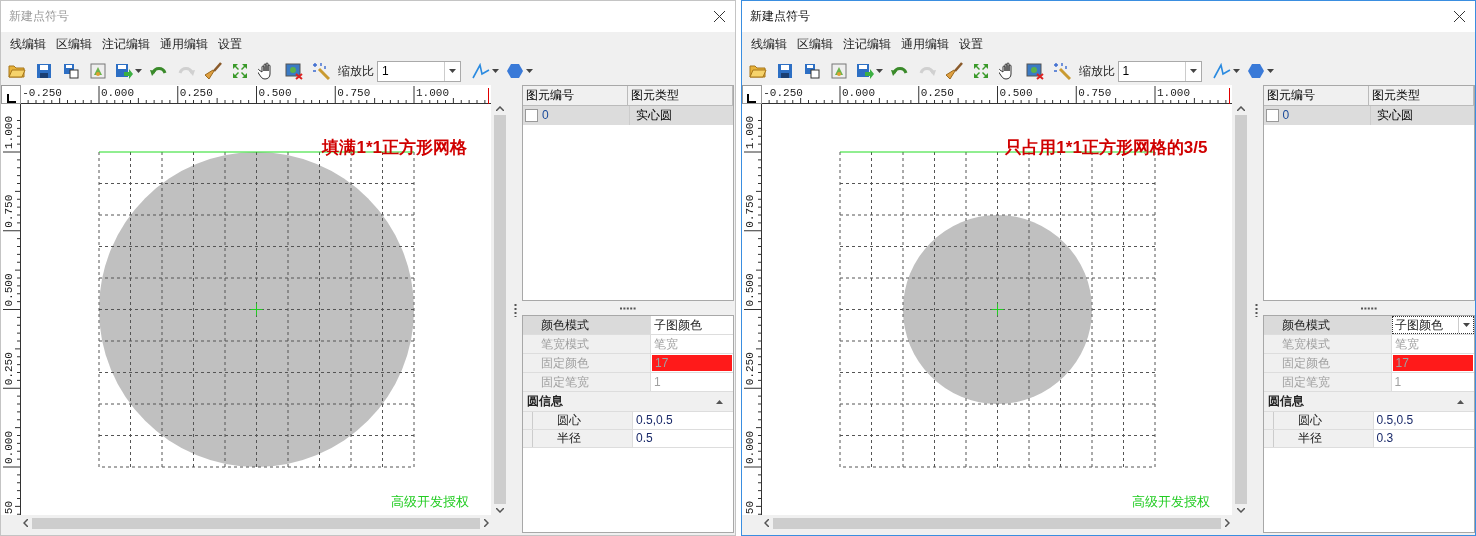 The height and width of the screenshot is (536, 1476). What do you see at coordinates (1221, 71) in the screenshot?
I see `polyline-icon` at bounding box center [1221, 71].